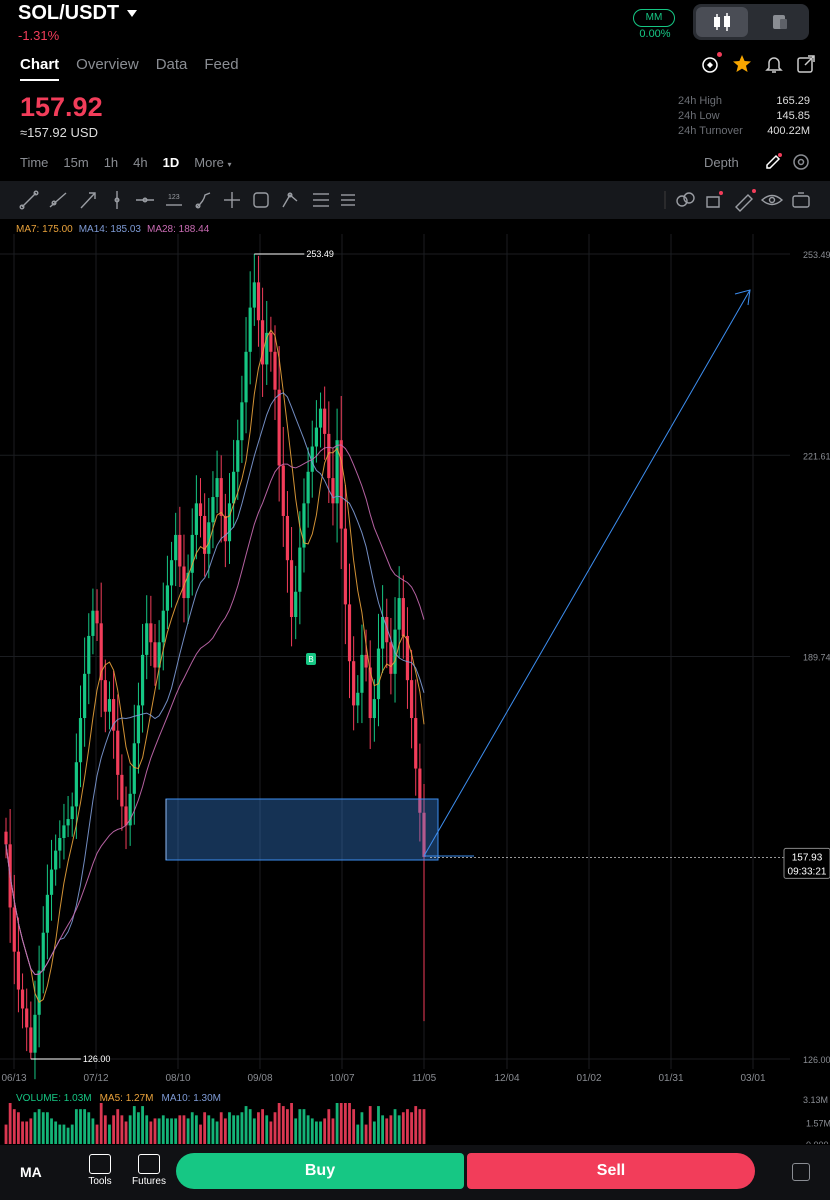 This screenshot has height=1200, width=830. I want to click on trading-pair: SOL/USDT, so click(78, 13).